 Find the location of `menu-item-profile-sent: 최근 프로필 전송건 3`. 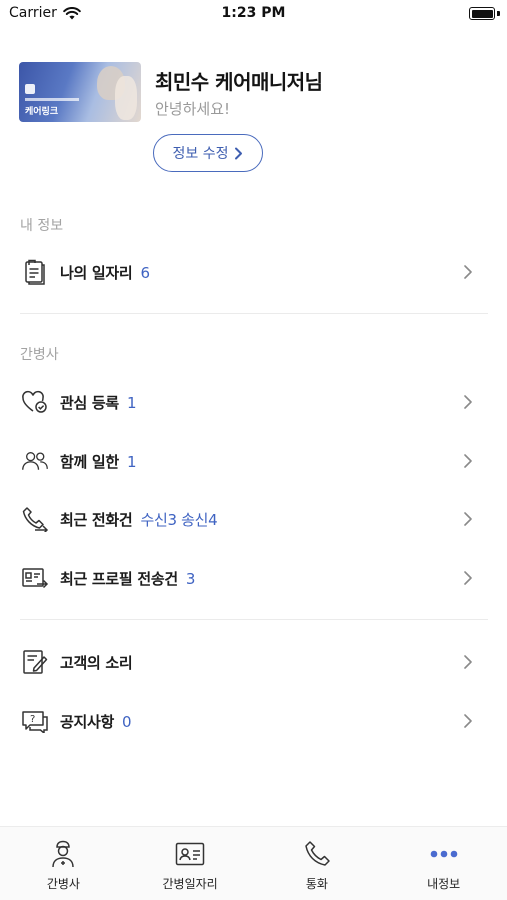

menu-item-profile-sent: 최근 프로필 전송건 3 is located at coordinates (253, 578).